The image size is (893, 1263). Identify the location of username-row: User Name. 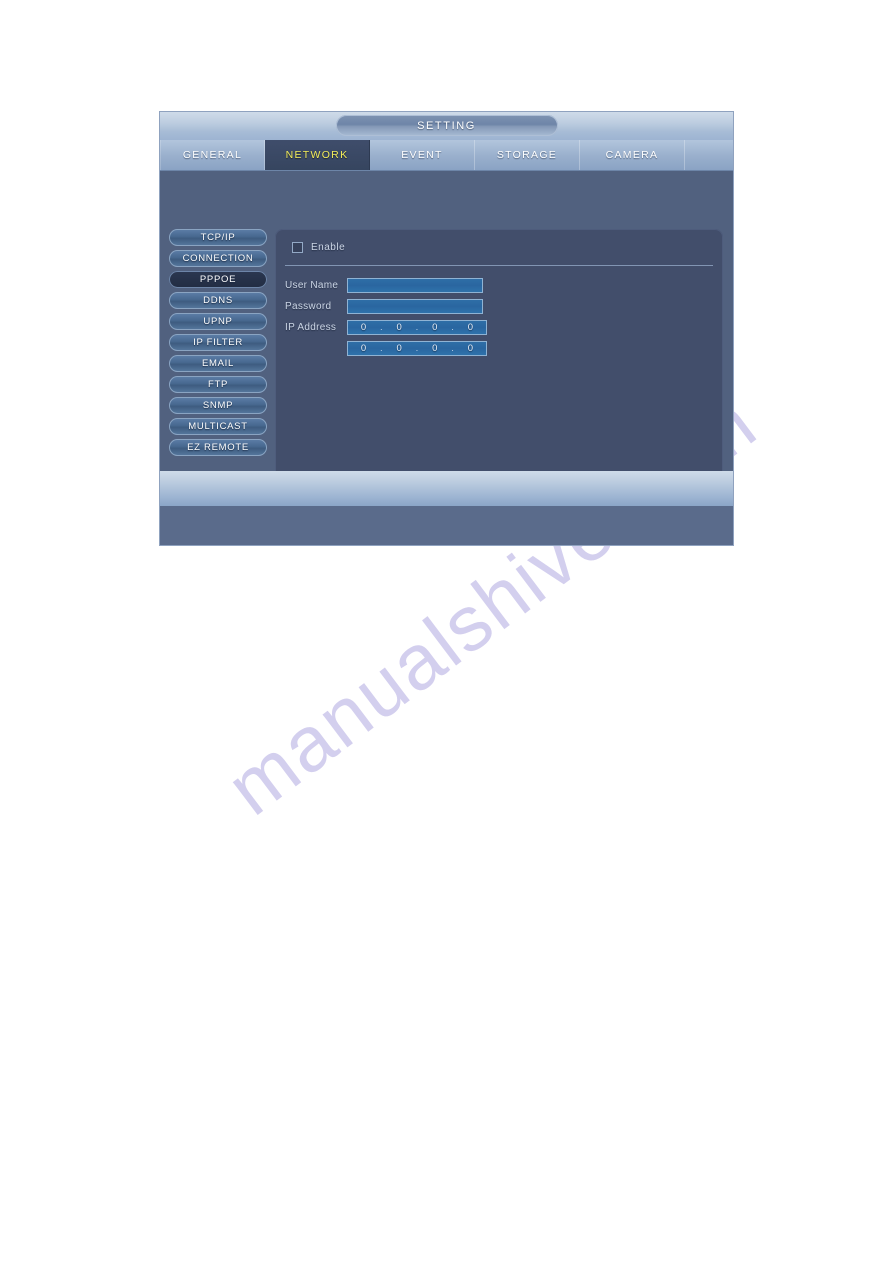
(499, 285).